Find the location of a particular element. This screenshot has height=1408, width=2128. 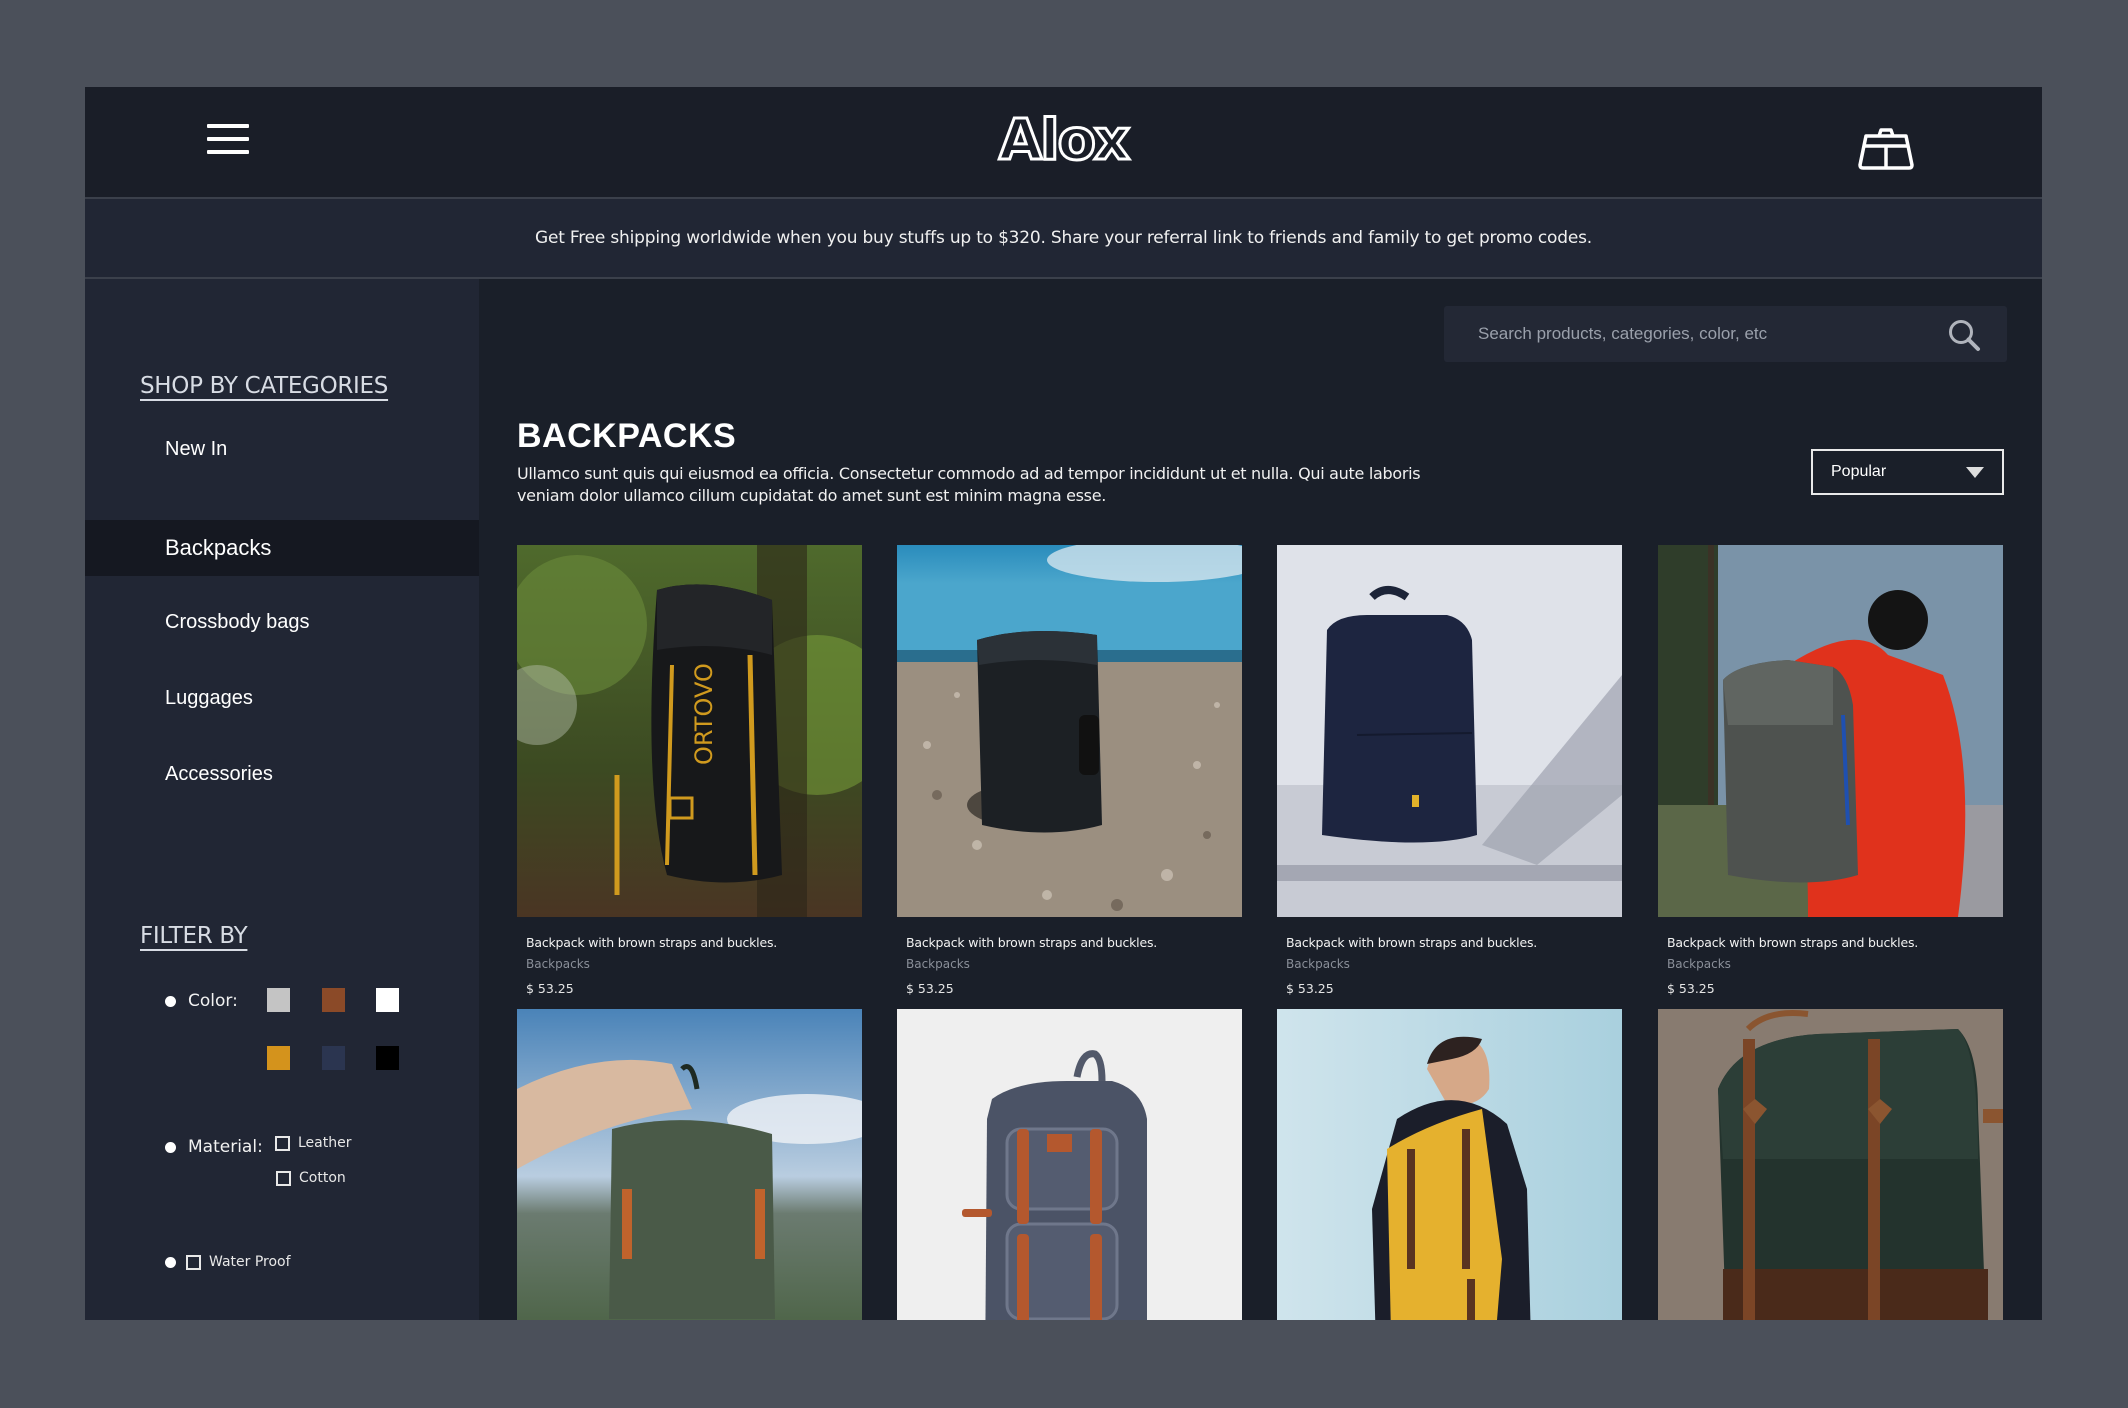

color-filter: Color: is located at coordinates (201, 1001).